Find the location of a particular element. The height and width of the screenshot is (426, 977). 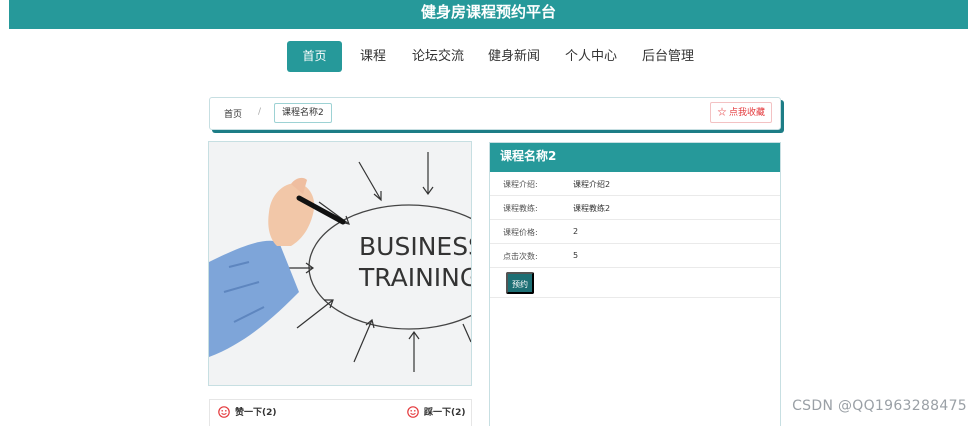

like-button: 赞一下(2) is located at coordinates (247, 411).